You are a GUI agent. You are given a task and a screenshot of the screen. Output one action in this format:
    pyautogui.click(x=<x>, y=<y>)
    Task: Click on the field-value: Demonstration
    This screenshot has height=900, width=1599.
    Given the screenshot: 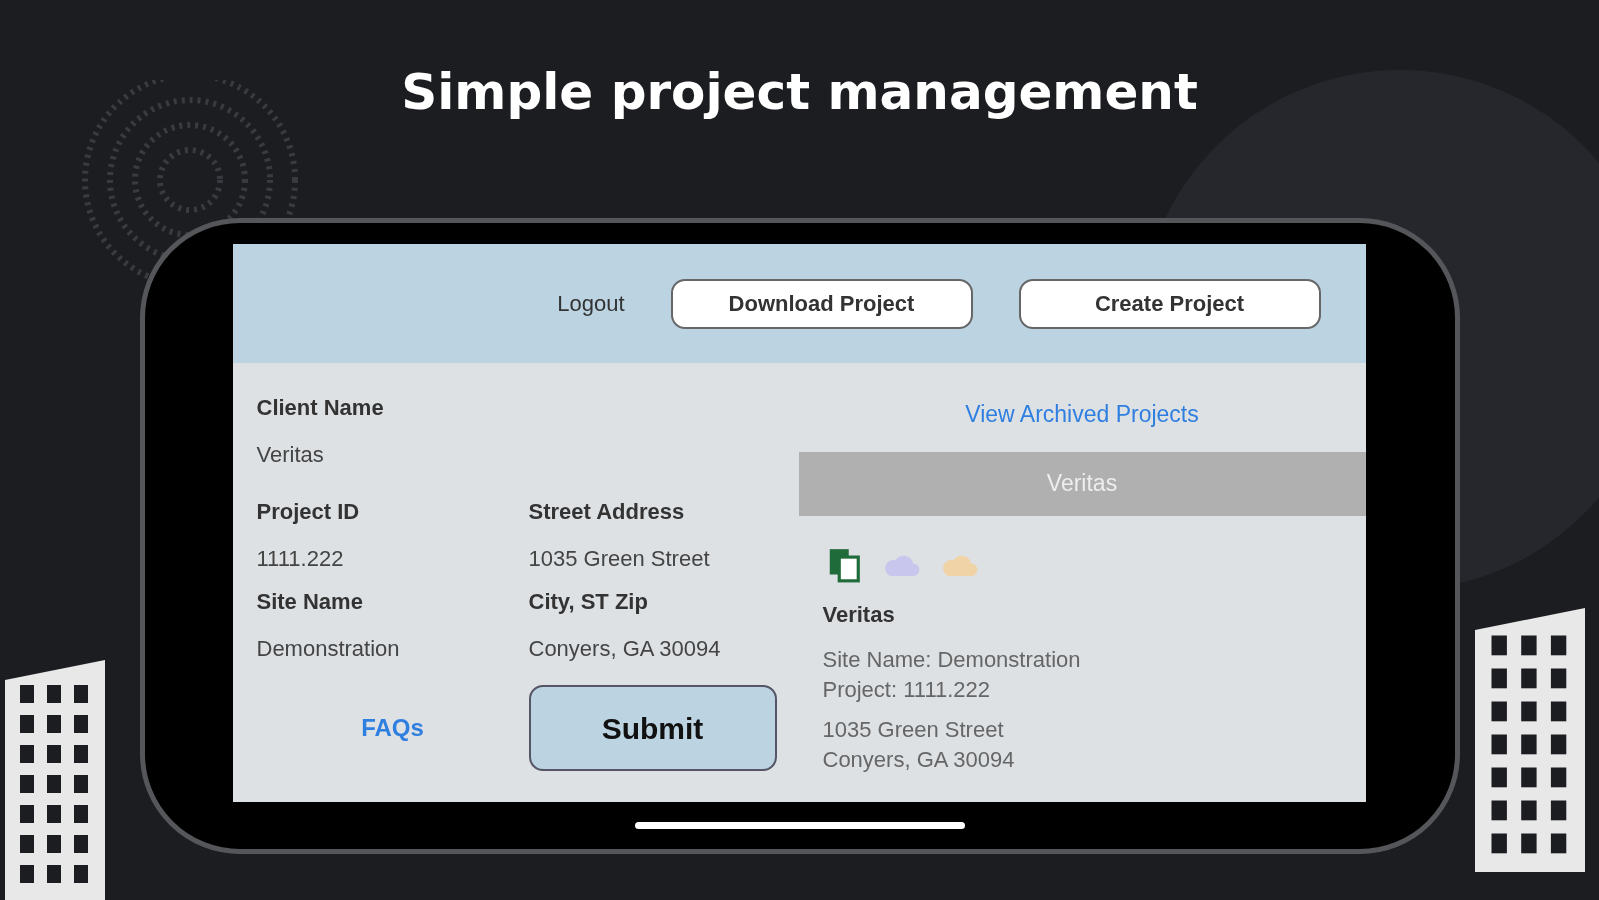 What is the action you would take?
    pyautogui.click(x=328, y=649)
    